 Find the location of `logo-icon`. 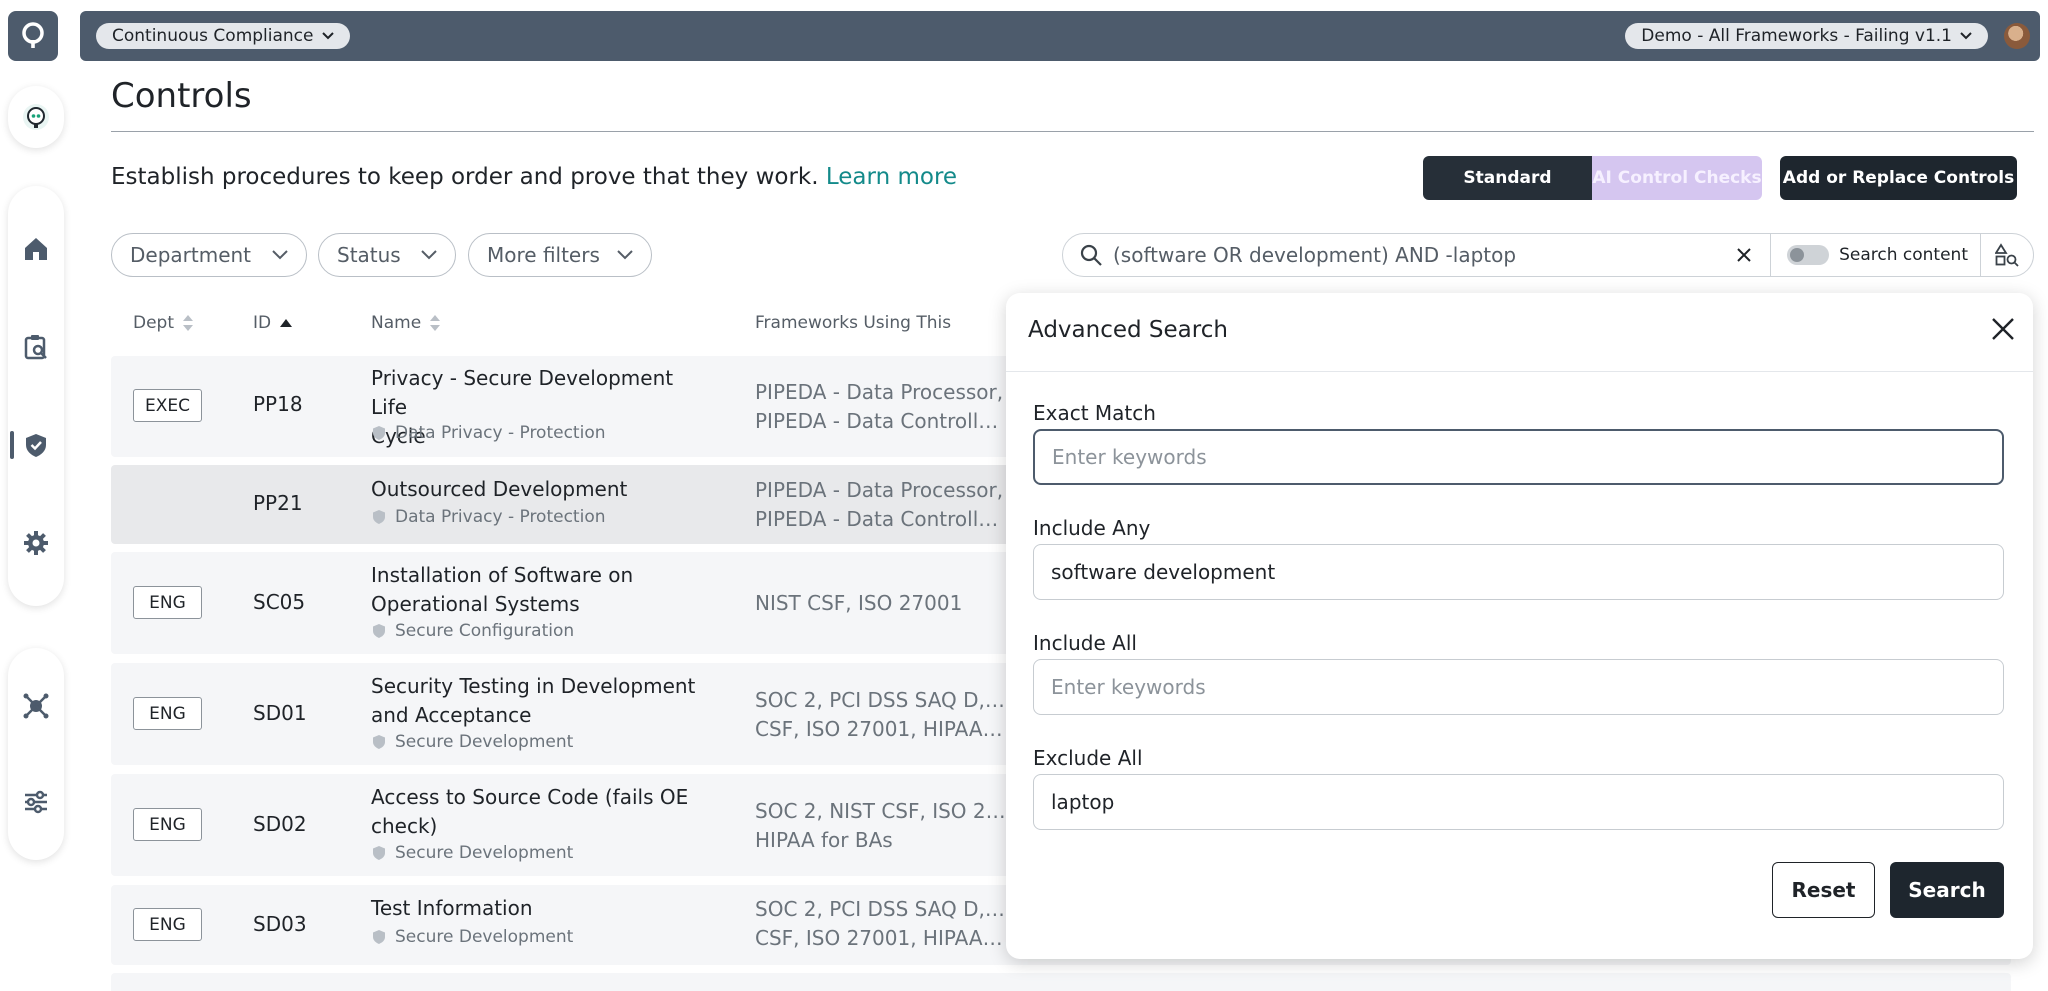

logo-icon is located at coordinates (33, 35).